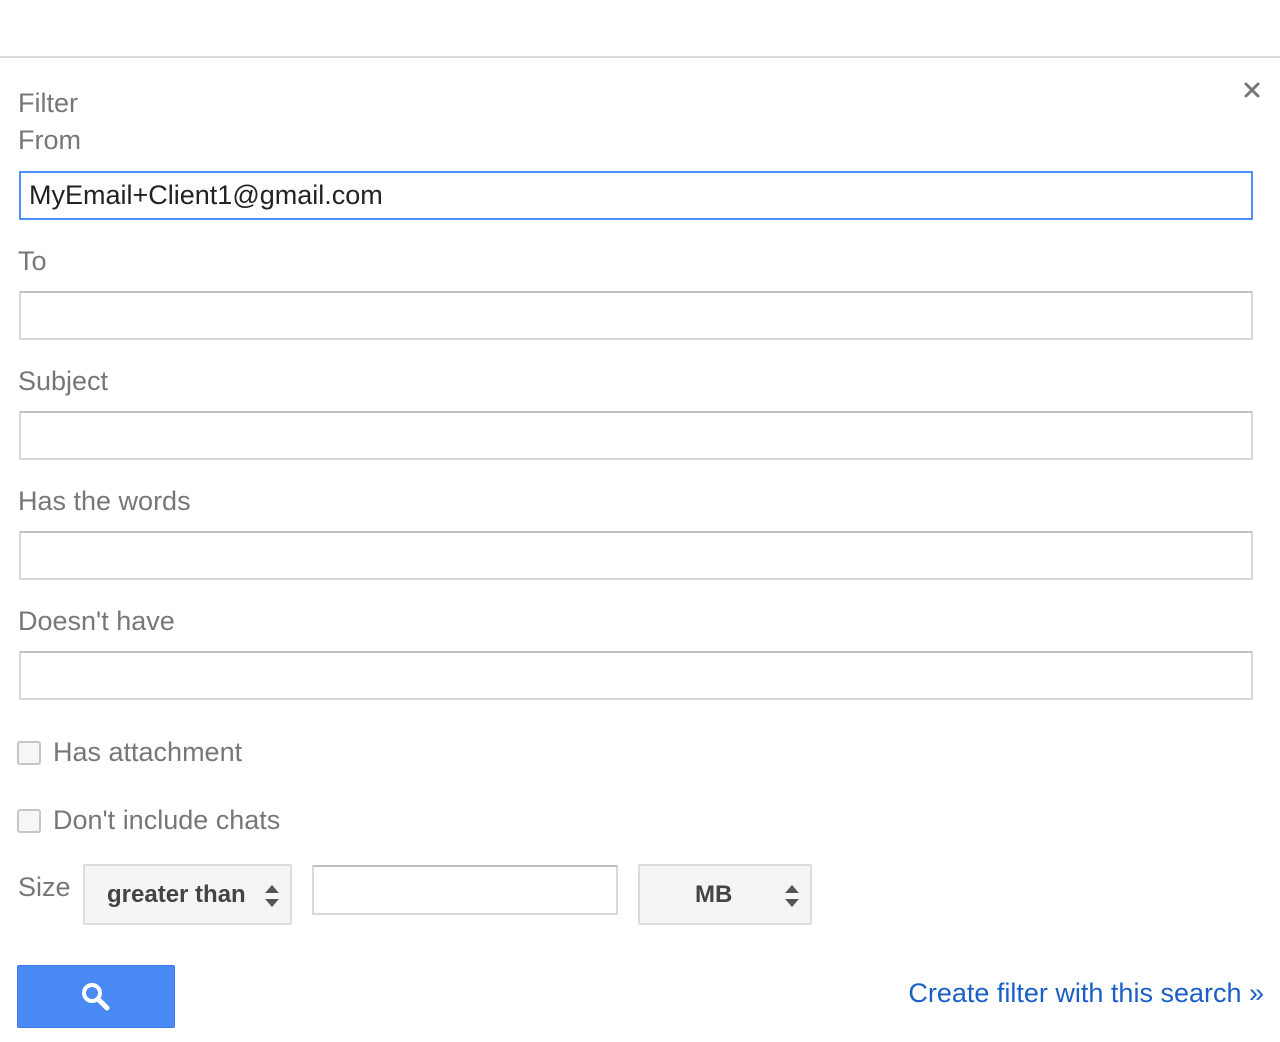 This screenshot has height=1042, width=1280. Describe the element at coordinates (636, 195) in the screenshot. I see `from-input` at that location.